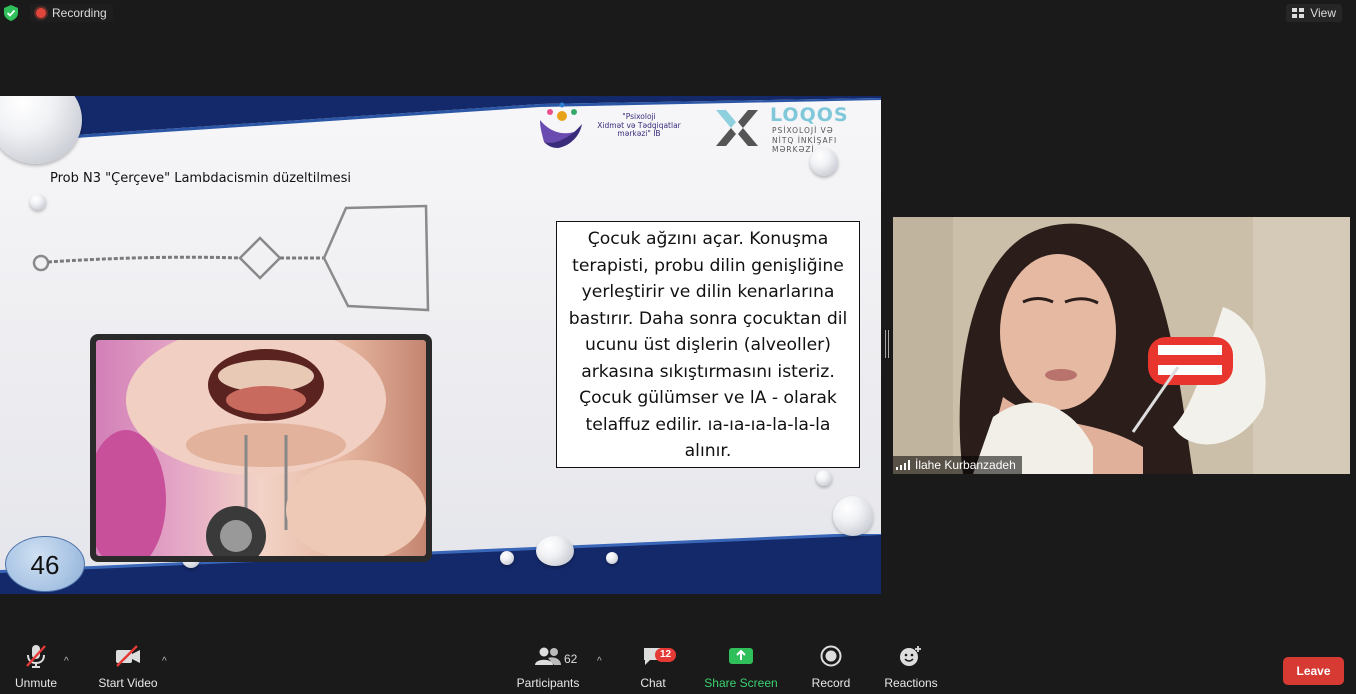 Image resolution: width=1356 pixels, height=694 pixels. I want to click on unmute-label: Unmute, so click(36, 683).